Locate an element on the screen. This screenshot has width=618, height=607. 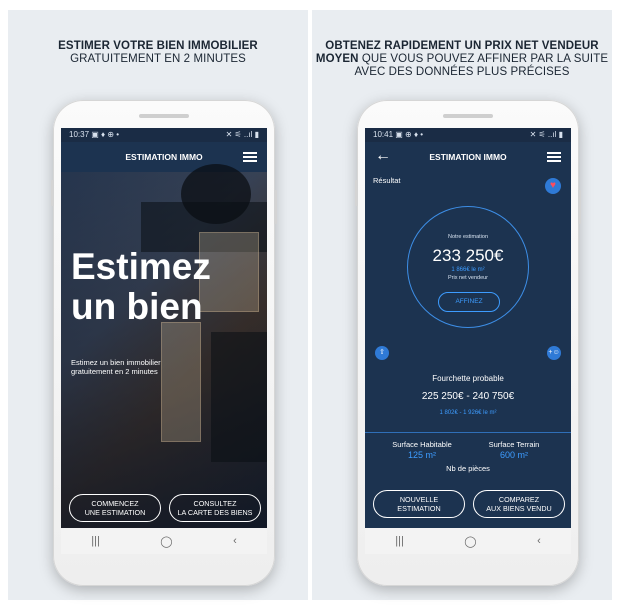
left-caption-line1: ESTIMER VOTRE BIEN IMMOBILIER is located at coordinates (158, 46).